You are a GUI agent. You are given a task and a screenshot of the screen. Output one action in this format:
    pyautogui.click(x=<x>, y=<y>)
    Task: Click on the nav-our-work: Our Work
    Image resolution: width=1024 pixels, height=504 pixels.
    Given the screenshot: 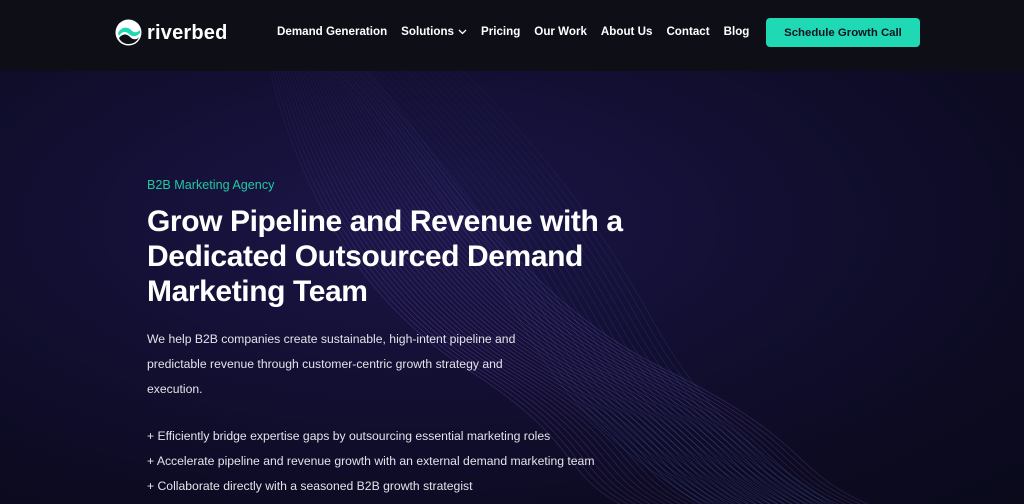 What is the action you would take?
    pyautogui.click(x=560, y=32)
    